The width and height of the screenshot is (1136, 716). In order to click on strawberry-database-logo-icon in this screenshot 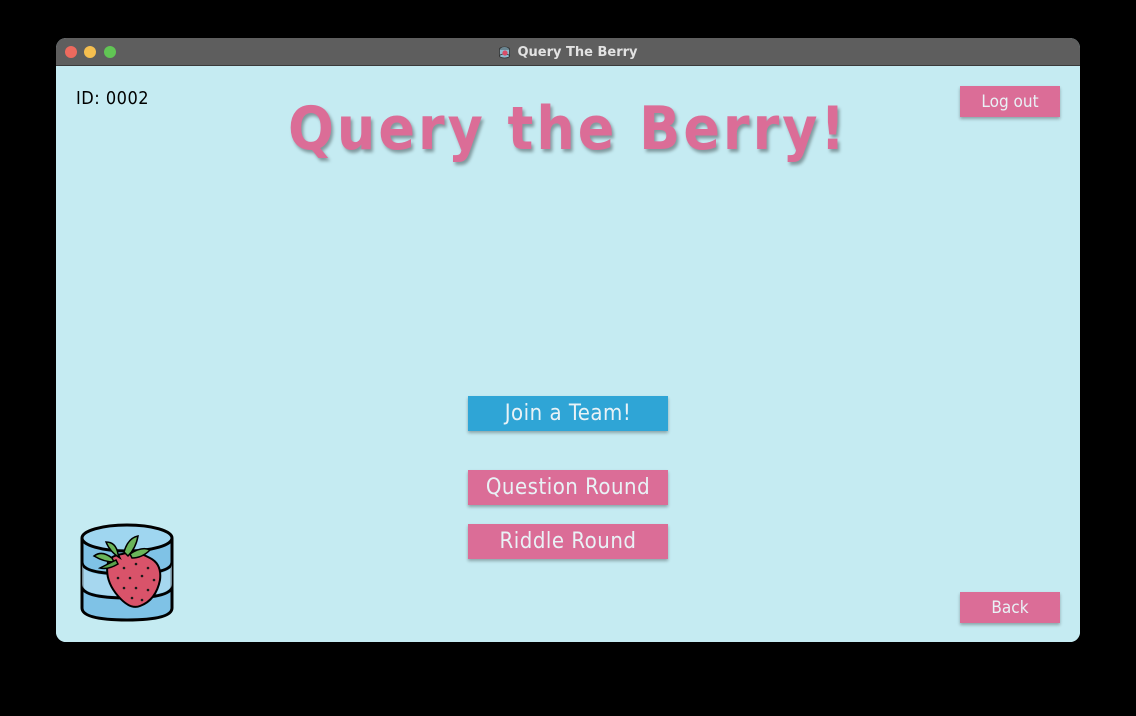, I will do `click(127, 572)`.